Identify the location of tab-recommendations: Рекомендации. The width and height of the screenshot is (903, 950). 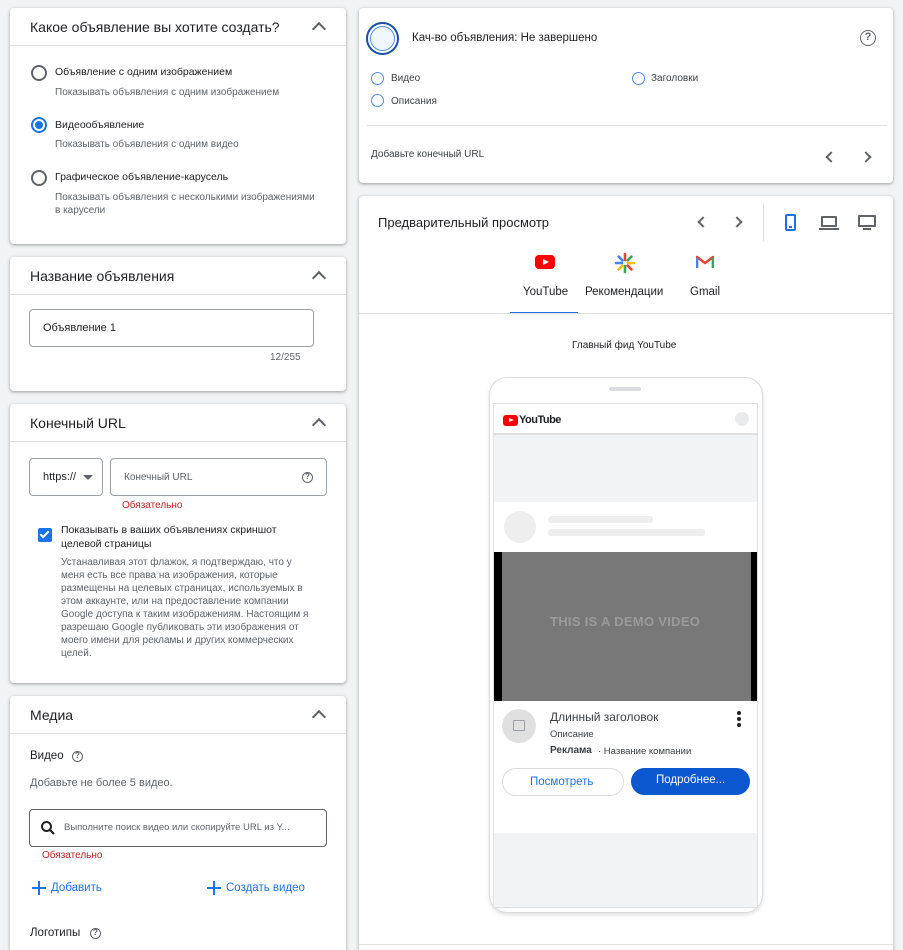
(626, 281).